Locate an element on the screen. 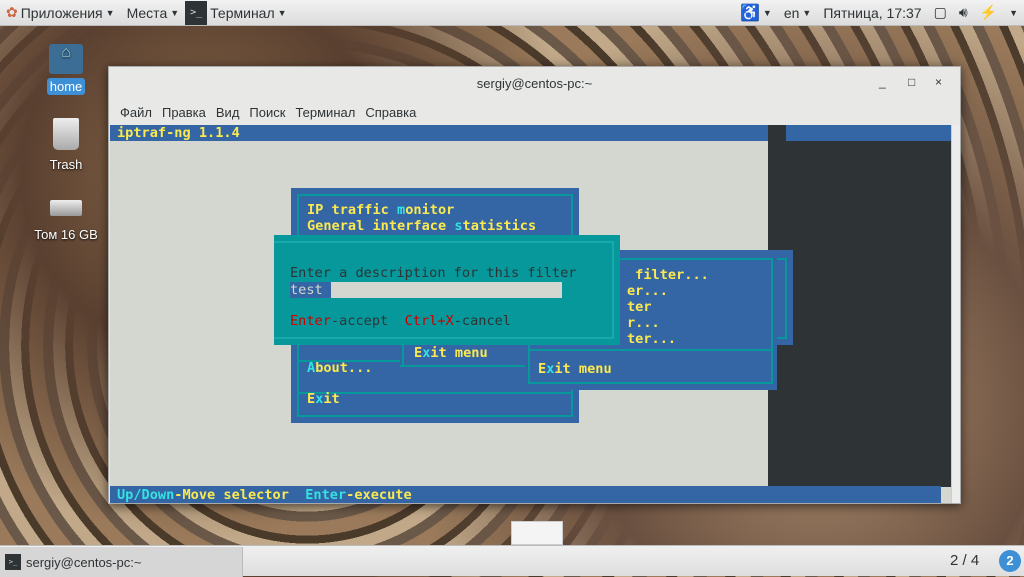 The image size is (1024, 577). workspace-indicator: 2 / 4 is located at coordinates (964, 560).